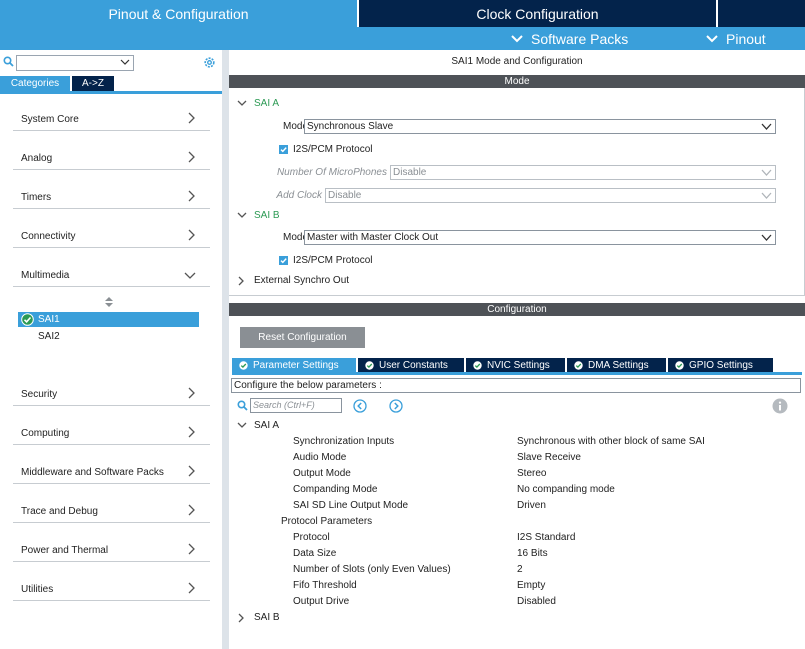 This screenshot has height=649, width=805. What do you see at coordinates (178, 13) in the screenshot?
I see `tab-pinout-configuration: Pinout & Configuration` at bounding box center [178, 13].